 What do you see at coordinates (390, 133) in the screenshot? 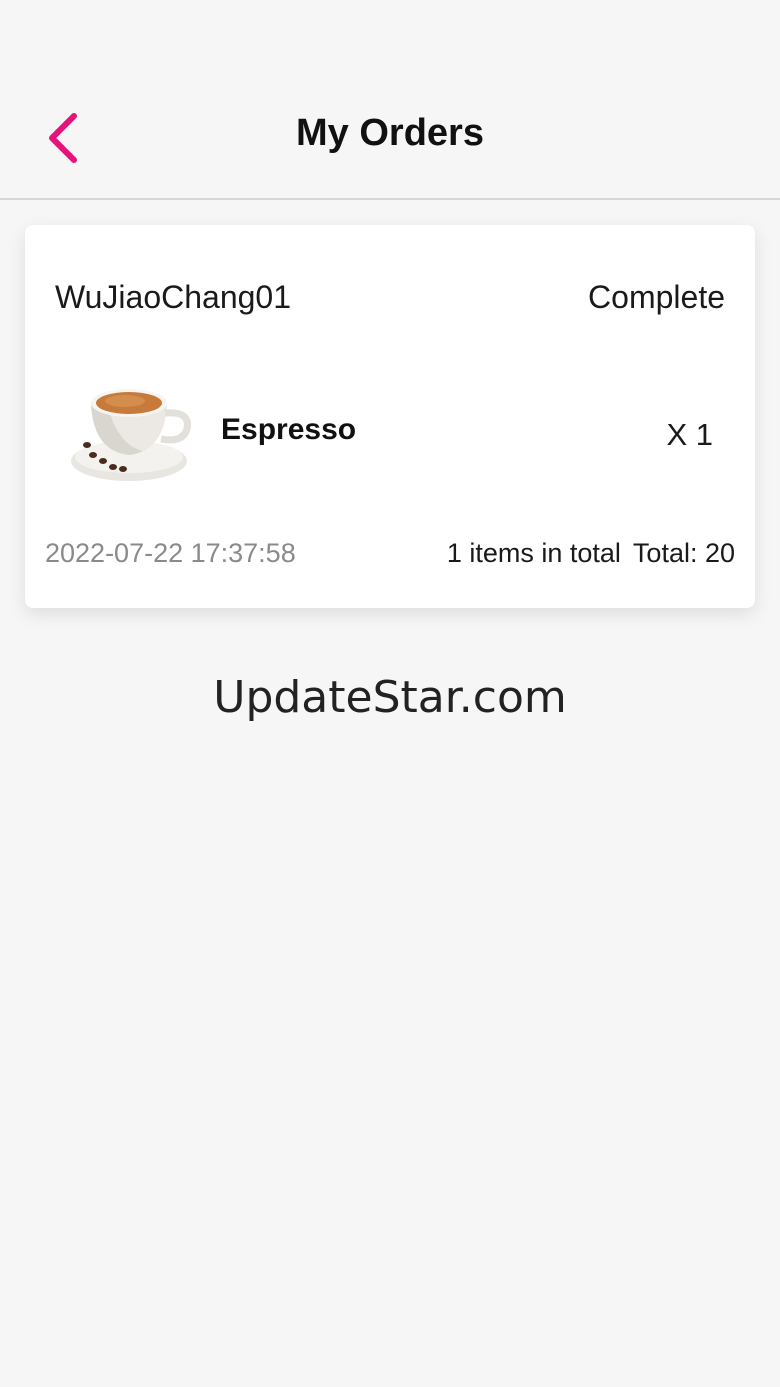
I see `page-title: My Orders` at bounding box center [390, 133].